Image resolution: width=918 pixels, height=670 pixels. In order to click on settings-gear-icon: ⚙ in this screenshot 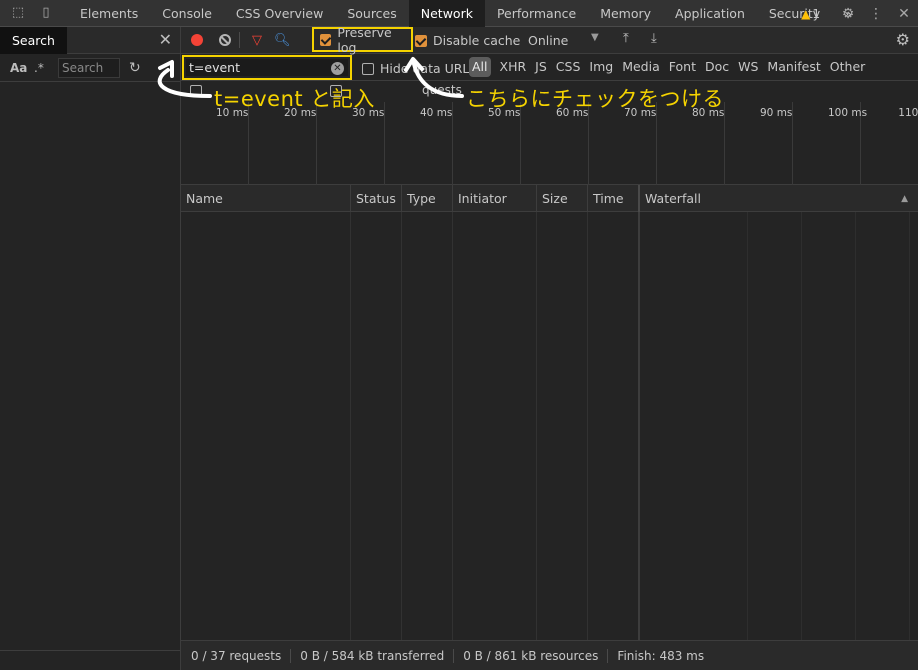, I will do `click(848, 14)`.